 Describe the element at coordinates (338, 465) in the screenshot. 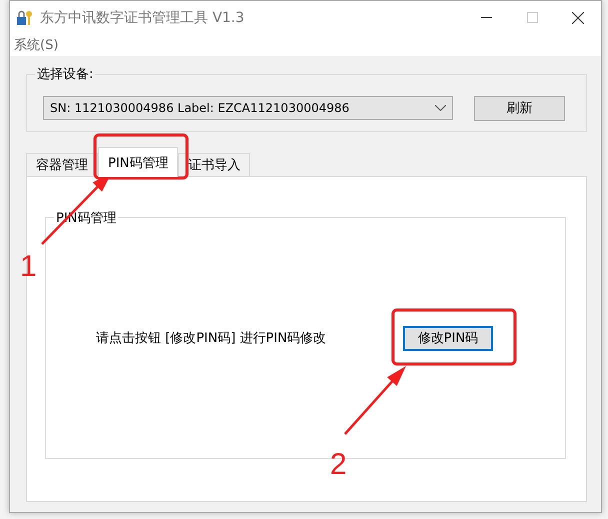

I see `step-number: 2` at that location.